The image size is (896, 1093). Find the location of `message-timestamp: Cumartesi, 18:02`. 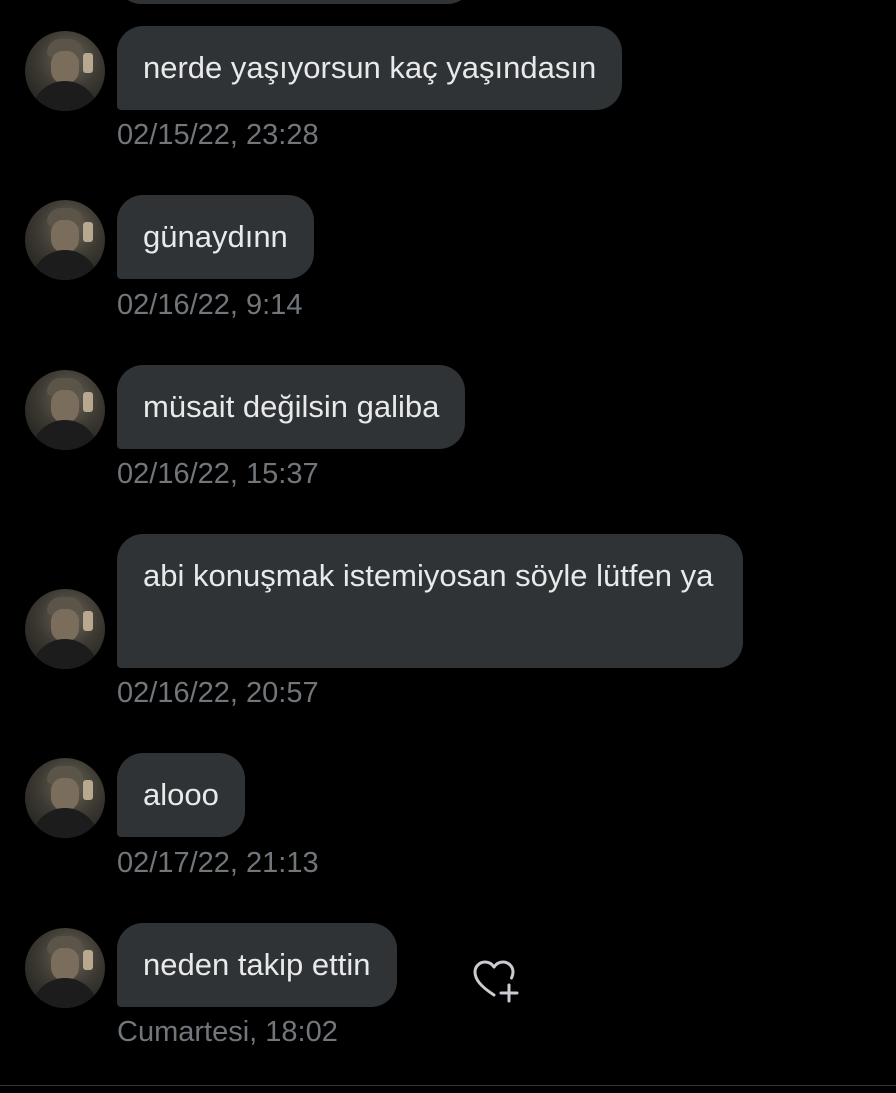

message-timestamp: Cumartesi, 18:02 is located at coordinates (227, 1032).